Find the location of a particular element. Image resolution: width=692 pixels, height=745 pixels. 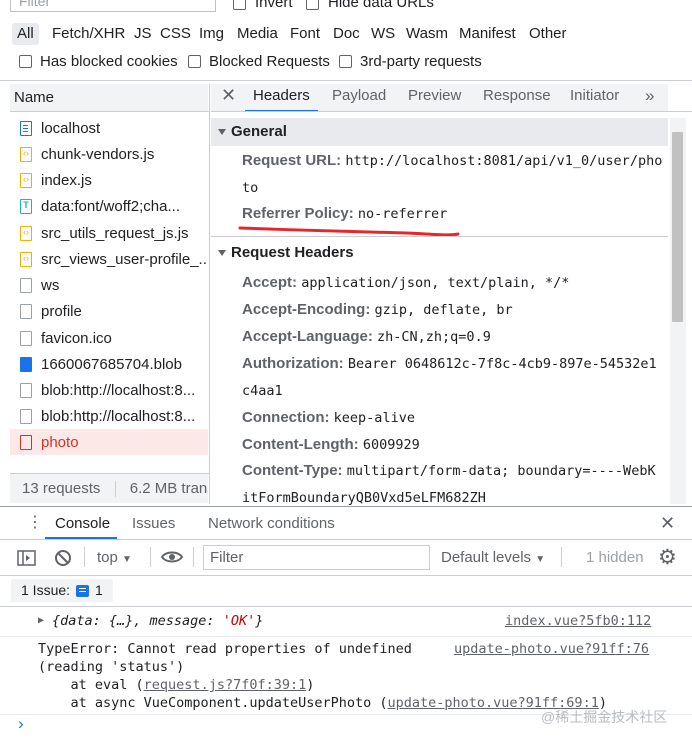

type-filter-js: JS is located at coordinates (143, 34).